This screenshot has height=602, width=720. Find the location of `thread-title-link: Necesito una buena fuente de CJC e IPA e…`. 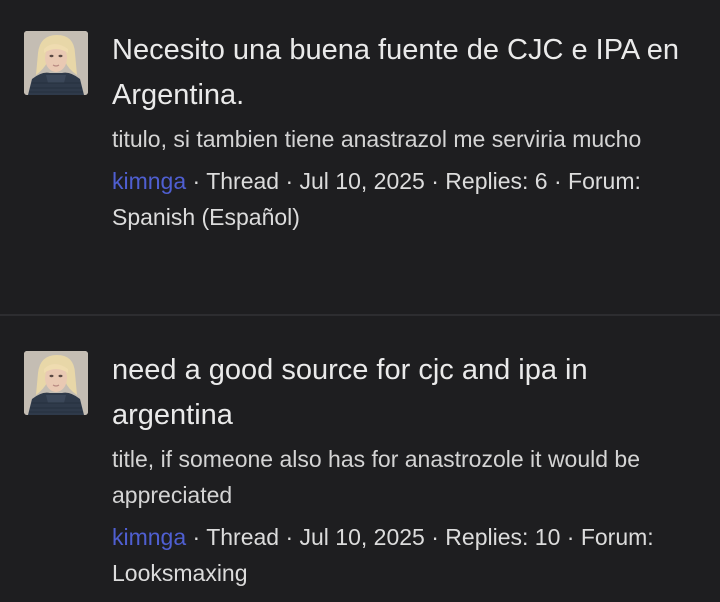

thread-title-link: Necesito una buena fuente de CJC e IPA e… is located at coordinates (404, 73).